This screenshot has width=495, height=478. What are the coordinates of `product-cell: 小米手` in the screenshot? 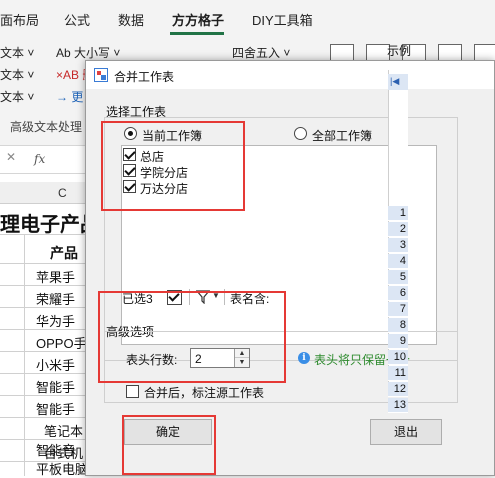 It's located at (55, 364).